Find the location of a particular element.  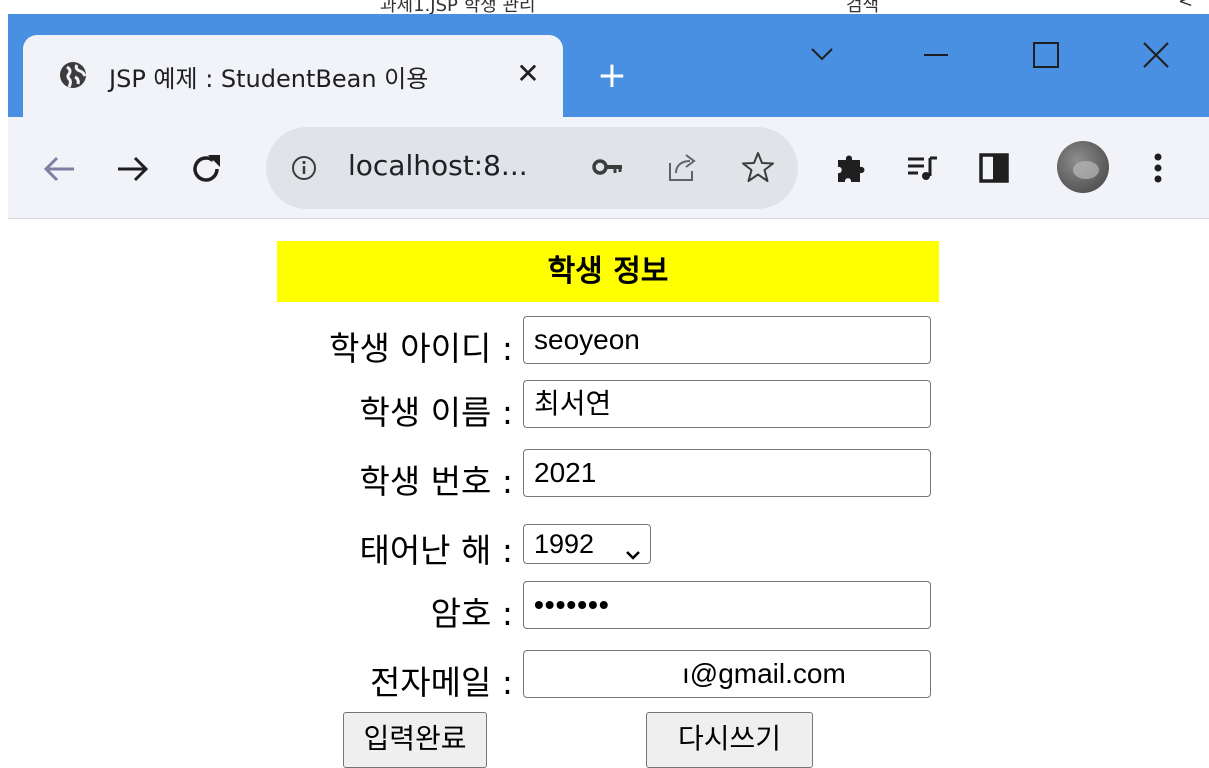

form-row-birth-year: 태어난 해 : 1992 is located at coordinates (608, 545).